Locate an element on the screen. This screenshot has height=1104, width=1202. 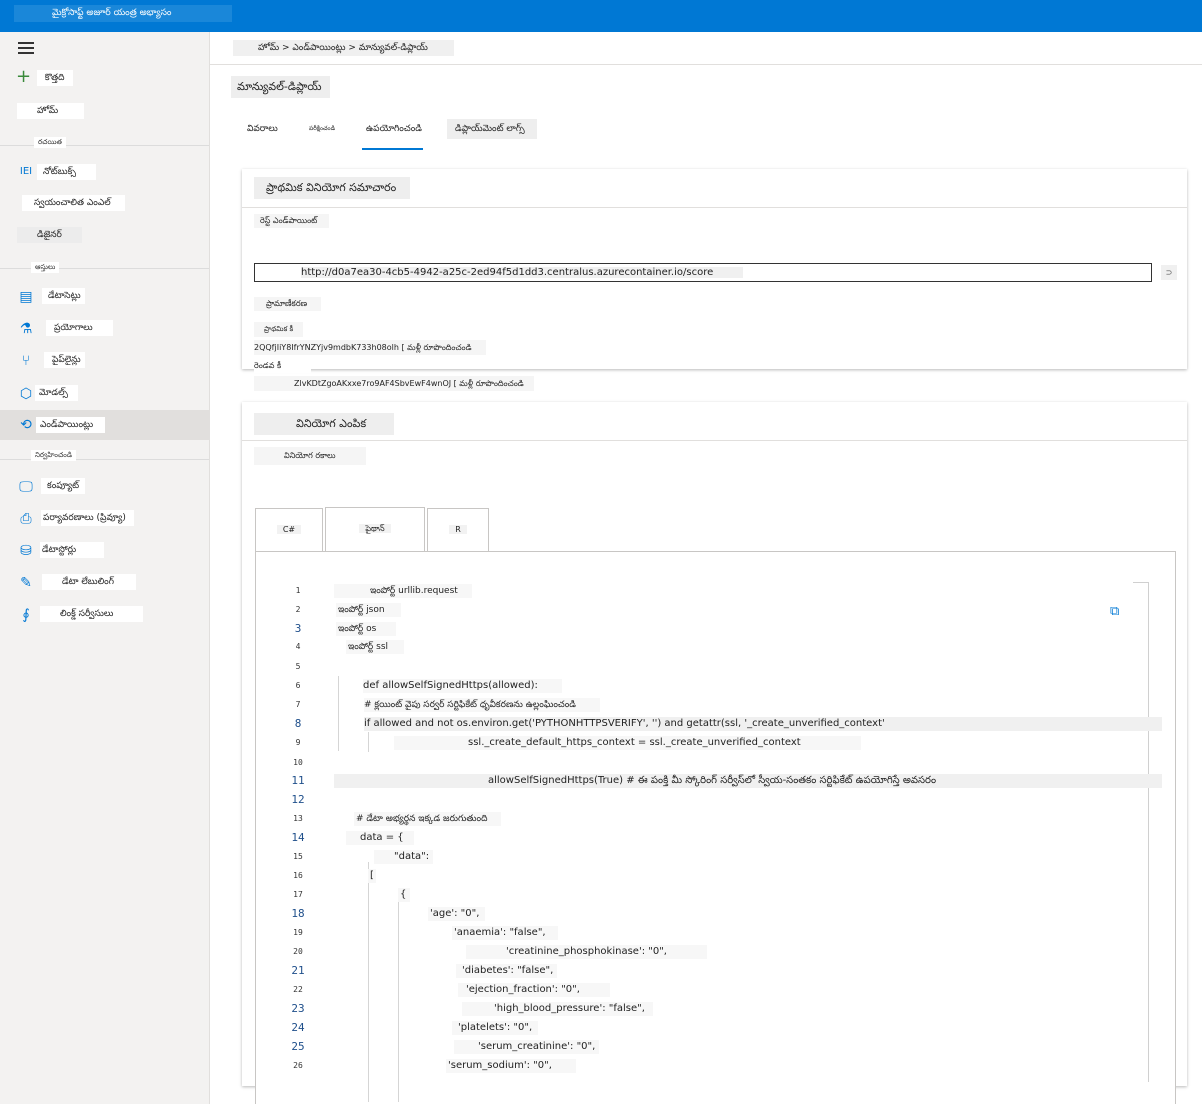
edit-icon: ✎ is located at coordinates (26, 583).